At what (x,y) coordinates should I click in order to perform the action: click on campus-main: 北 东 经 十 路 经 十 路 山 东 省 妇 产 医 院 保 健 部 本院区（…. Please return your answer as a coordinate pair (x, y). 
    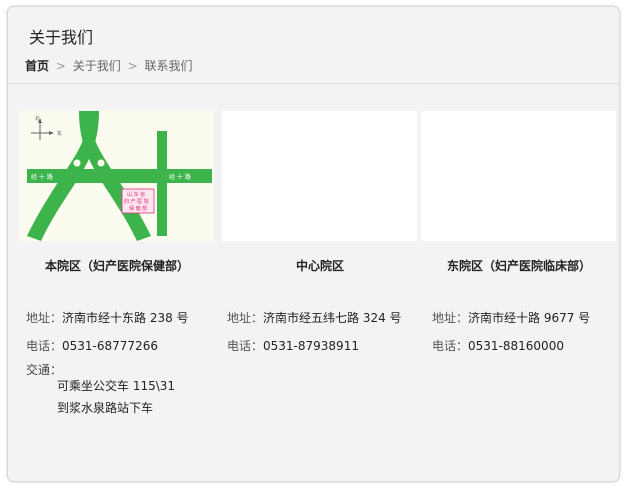
    Looking at the image, I should click on (117, 192).